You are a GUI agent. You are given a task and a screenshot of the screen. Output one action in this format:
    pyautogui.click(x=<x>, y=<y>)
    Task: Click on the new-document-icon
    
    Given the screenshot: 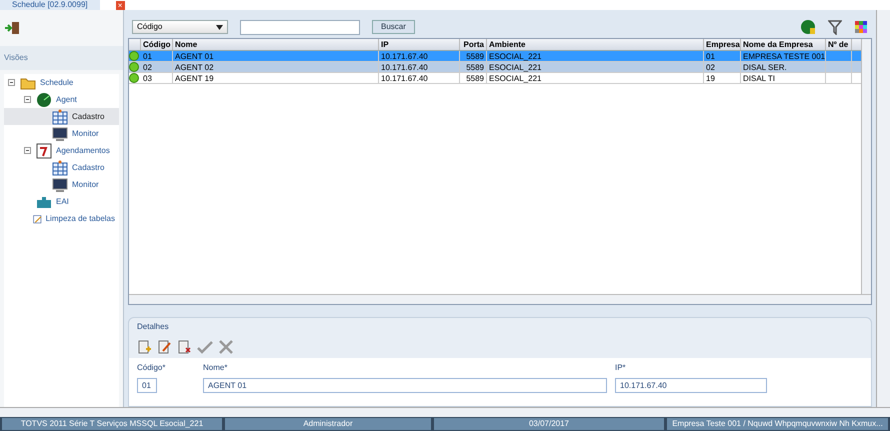 What is the action you would take?
    pyautogui.click(x=144, y=347)
    